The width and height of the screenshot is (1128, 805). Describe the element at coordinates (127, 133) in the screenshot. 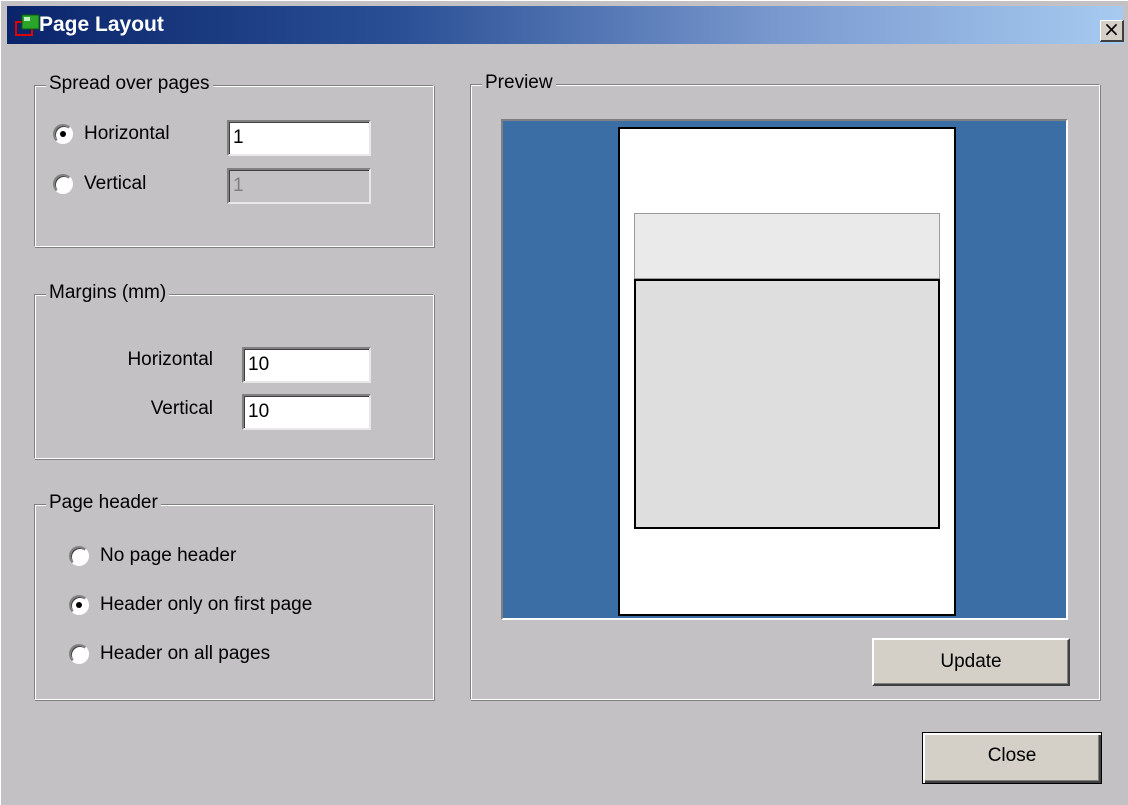

I see `spread-horizontal-label: Horizontal` at that location.